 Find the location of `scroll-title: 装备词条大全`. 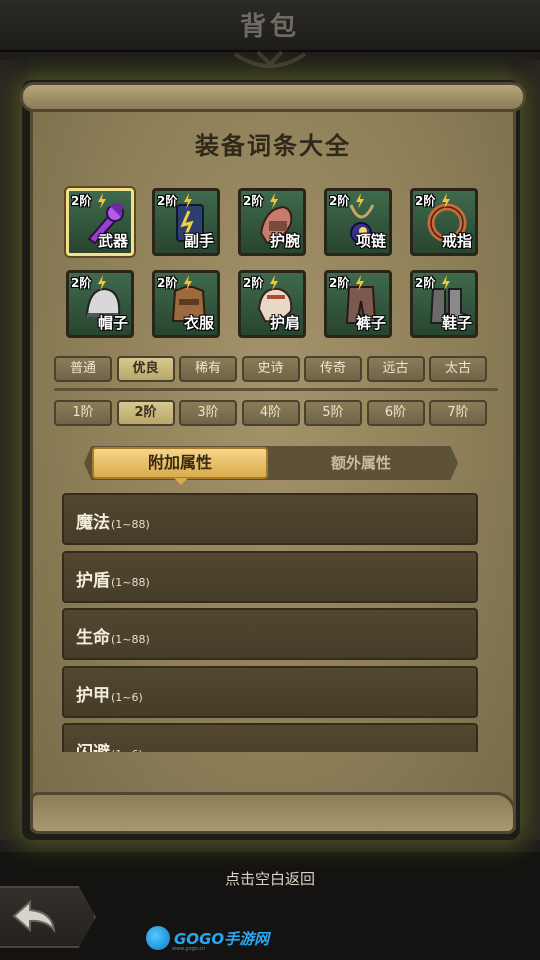

scroll-title: 装备词条大全 is located at coordinates (273, 146).